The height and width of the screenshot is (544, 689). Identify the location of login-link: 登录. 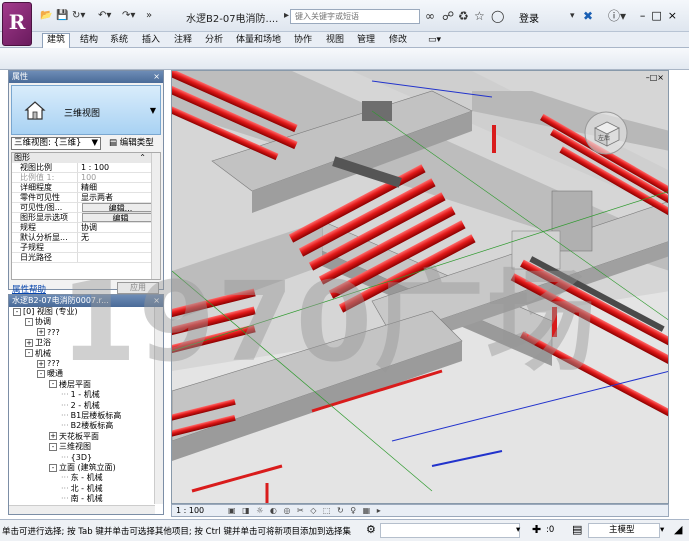
(529, 17).